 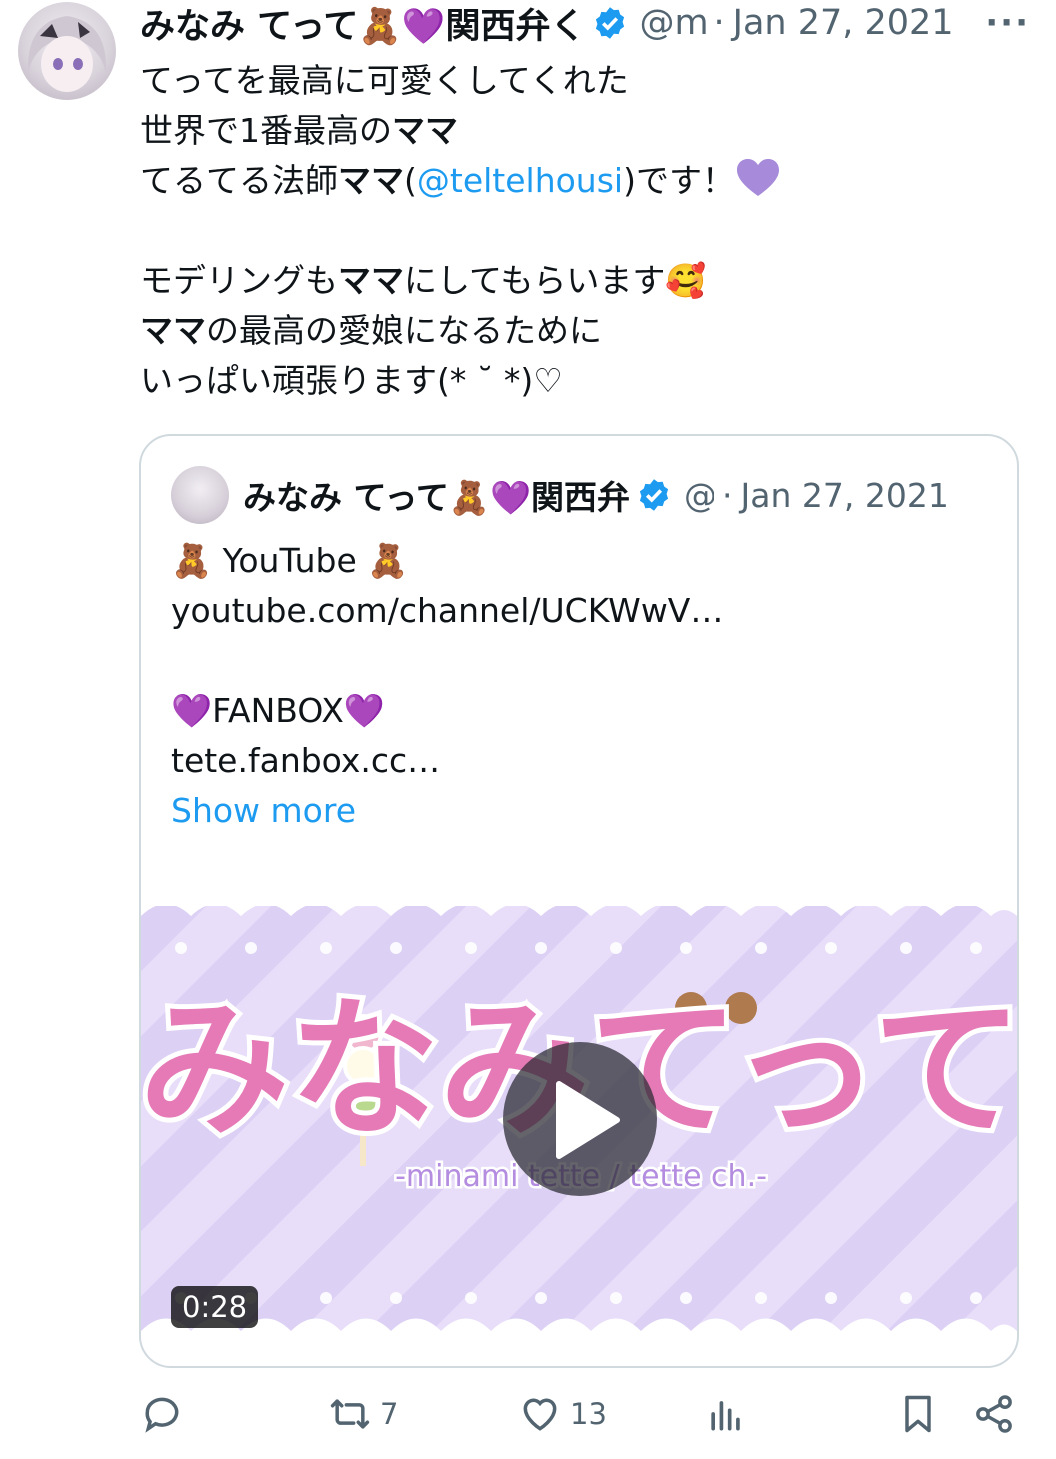 I want to click on tweet-action-bar: 7 13, so click(x=580, y=1422).